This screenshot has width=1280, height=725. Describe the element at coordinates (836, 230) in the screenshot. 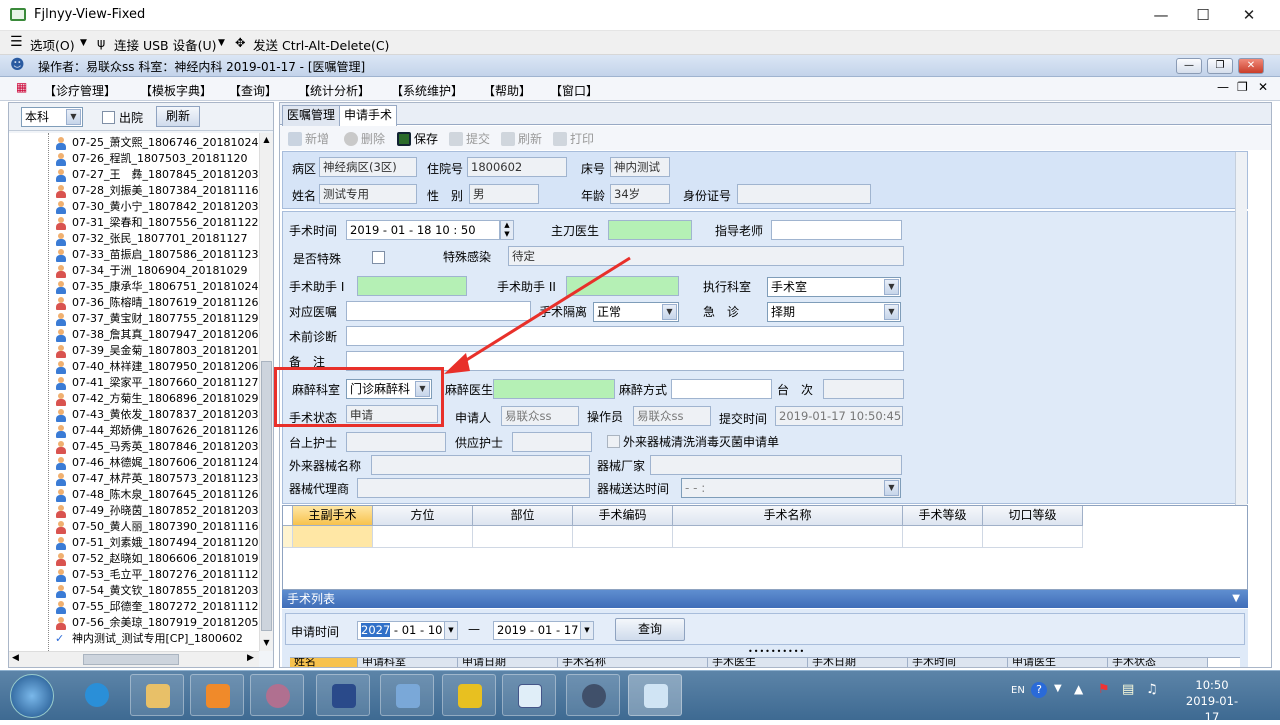

I see `mentor-field` at that location.